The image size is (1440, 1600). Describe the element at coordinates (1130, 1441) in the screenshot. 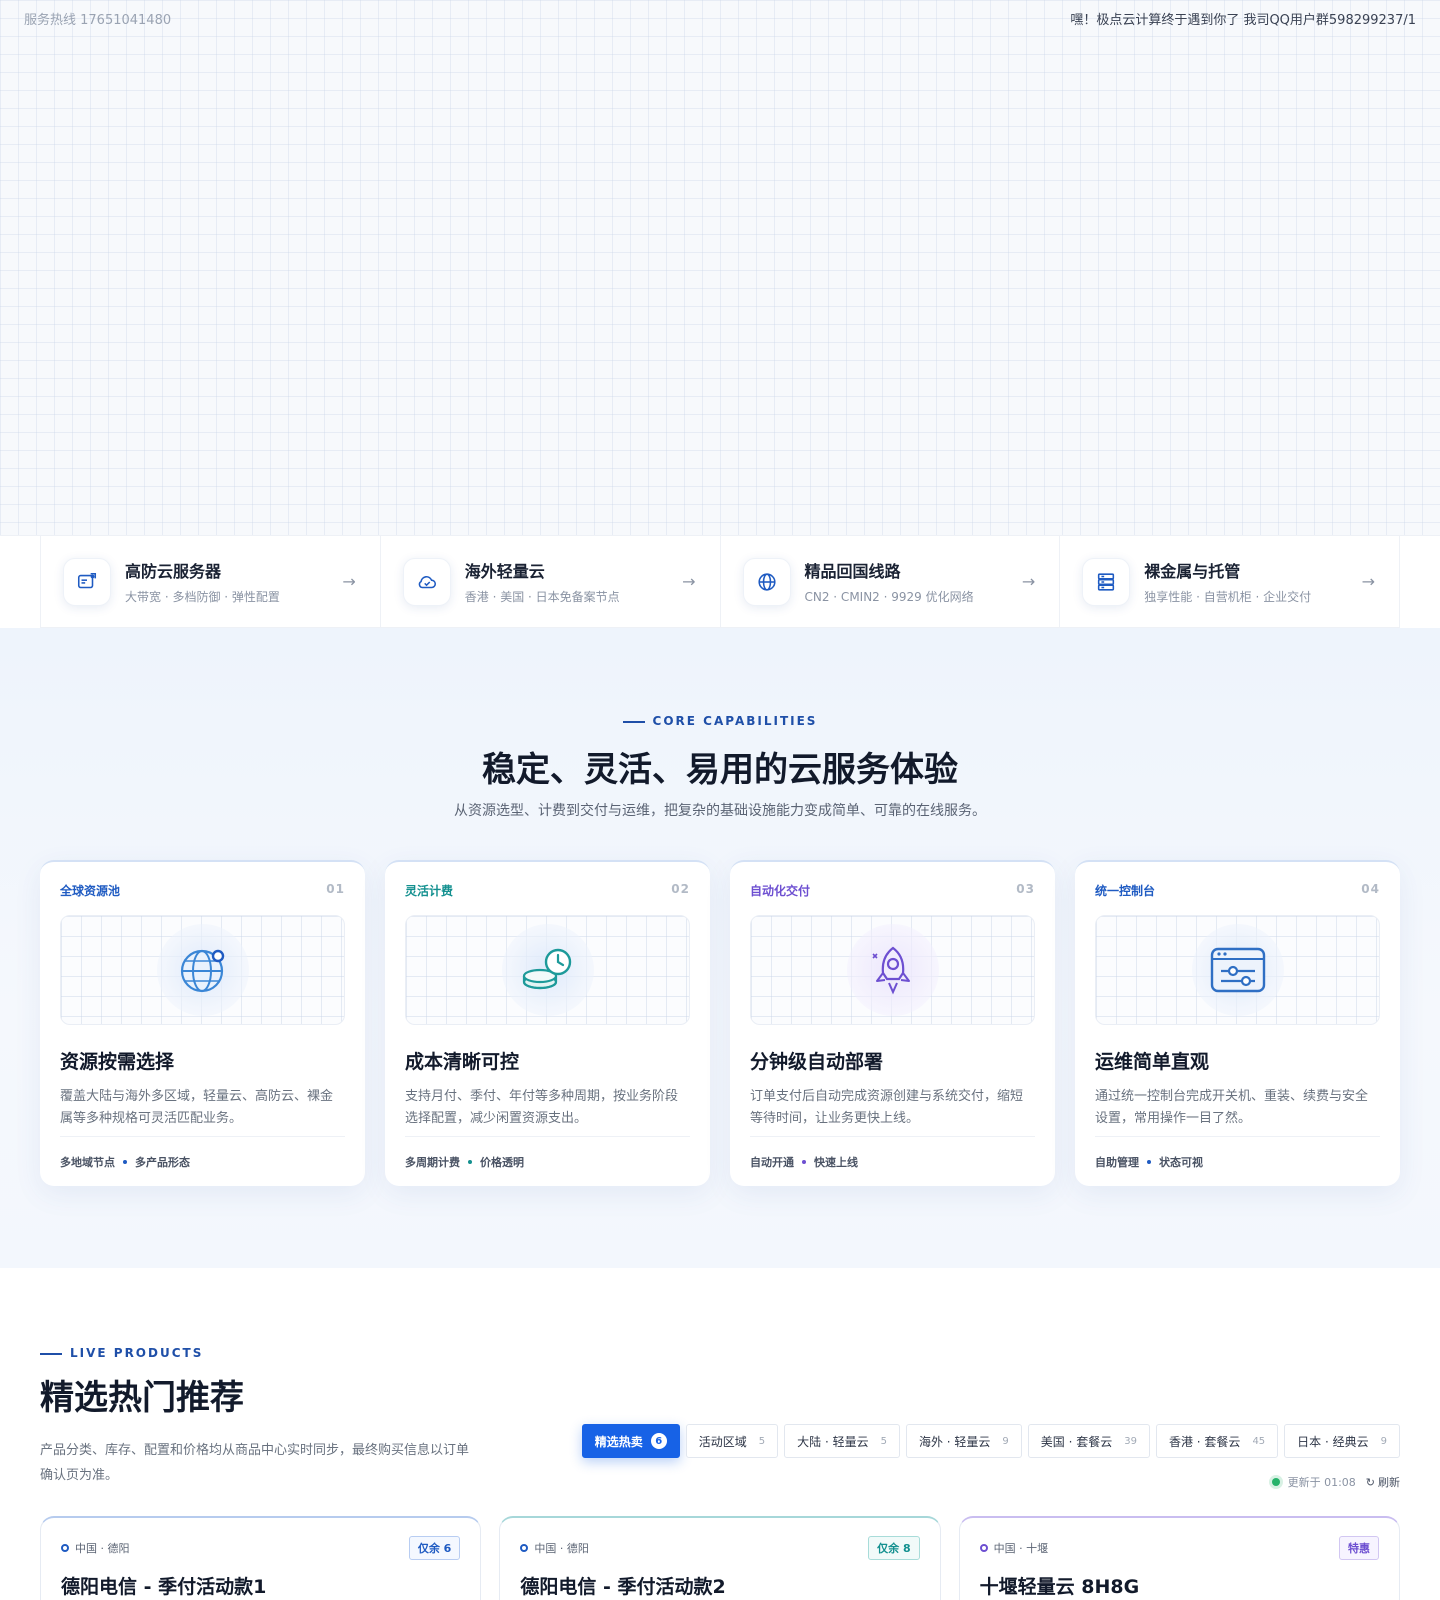

I see `filter-count: 39` at that location.